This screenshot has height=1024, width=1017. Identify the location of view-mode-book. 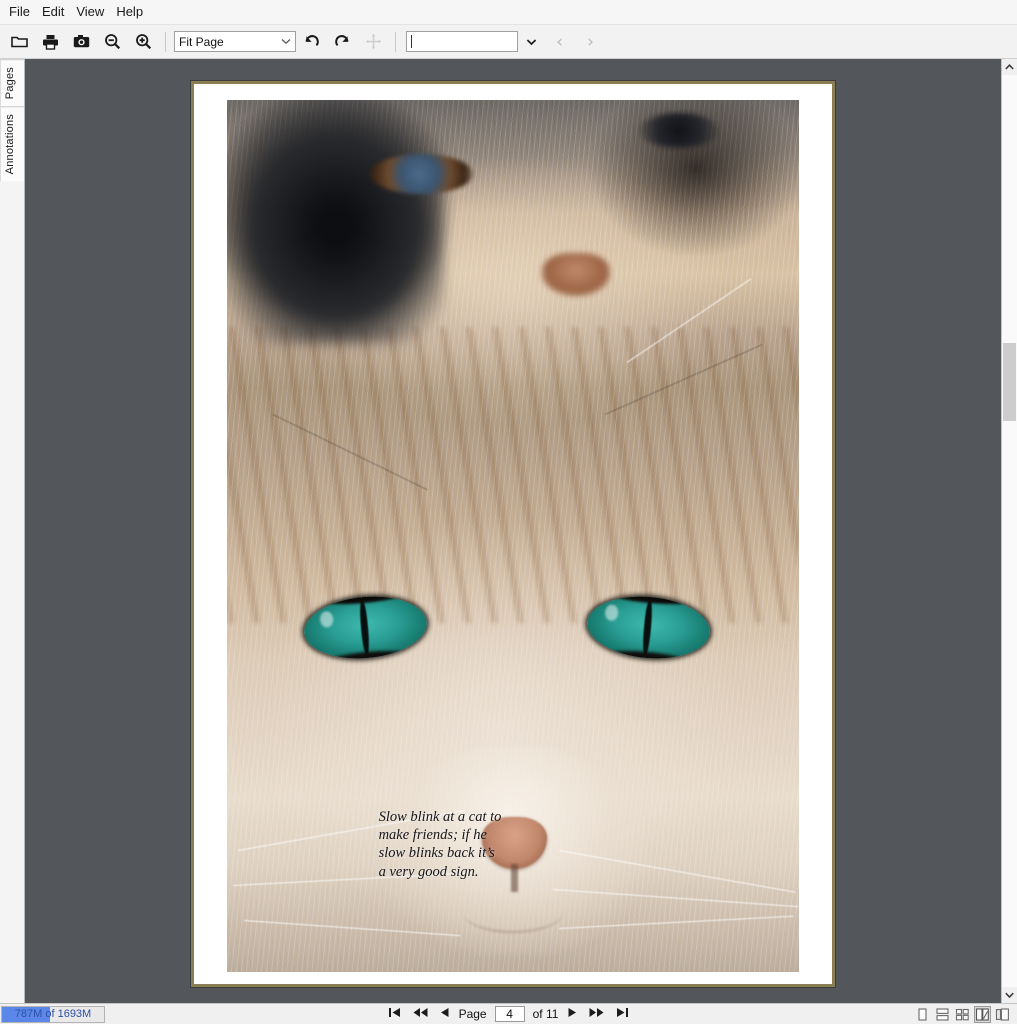
(982, 1014).